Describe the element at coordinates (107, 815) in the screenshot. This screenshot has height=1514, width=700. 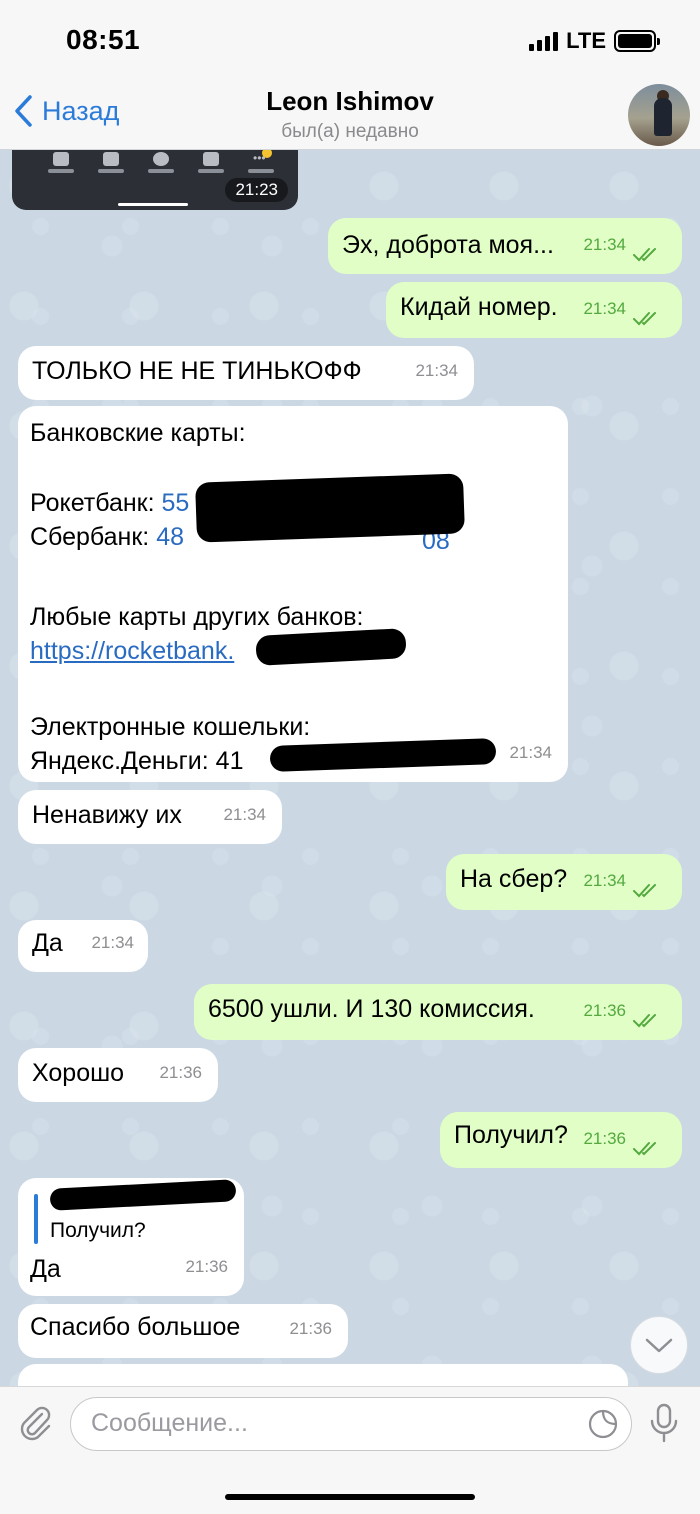
I see `message-text: Ненавижу их` at that location.